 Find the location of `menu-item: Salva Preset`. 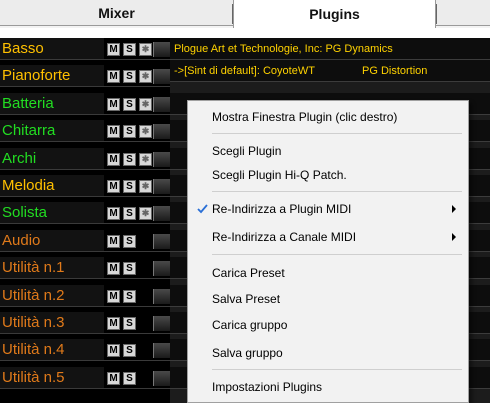

menu-item: Salva Preset is located at coordinates (328, 299).